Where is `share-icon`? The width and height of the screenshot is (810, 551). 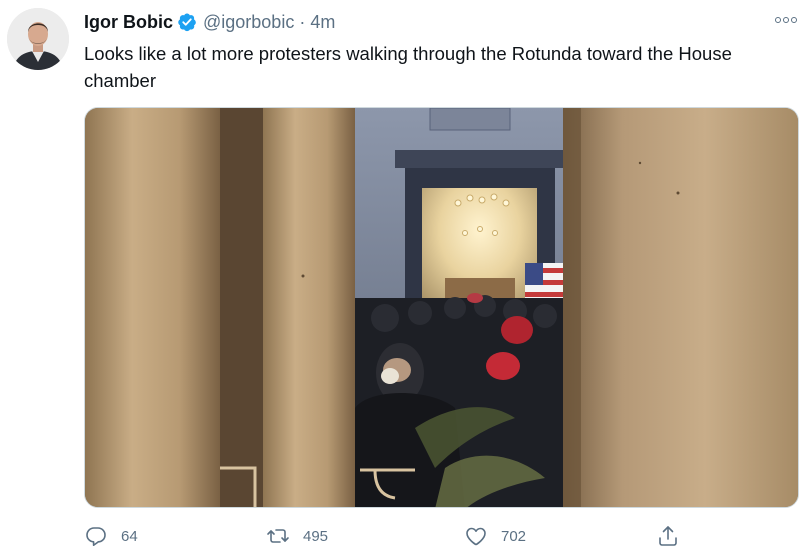
share-icon is located at coordinates (668, 536).